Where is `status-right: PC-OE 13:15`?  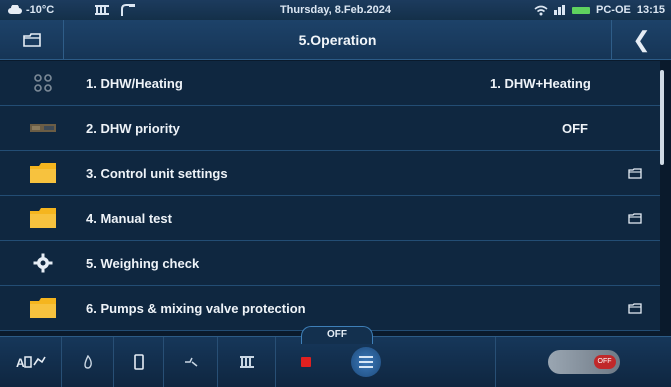 status-right: PC-OE 13:15 is located at coordinates (599, 10).